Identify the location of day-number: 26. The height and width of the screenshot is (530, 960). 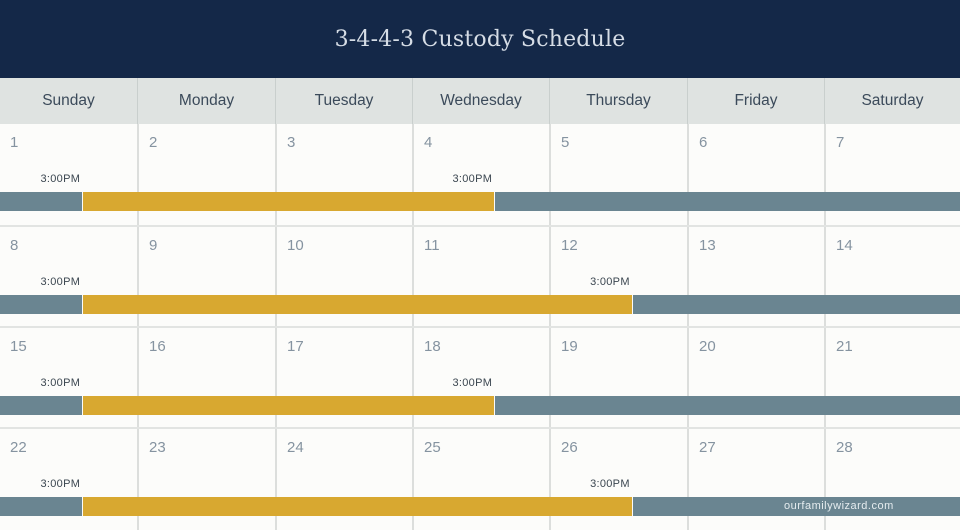
(569, 447).